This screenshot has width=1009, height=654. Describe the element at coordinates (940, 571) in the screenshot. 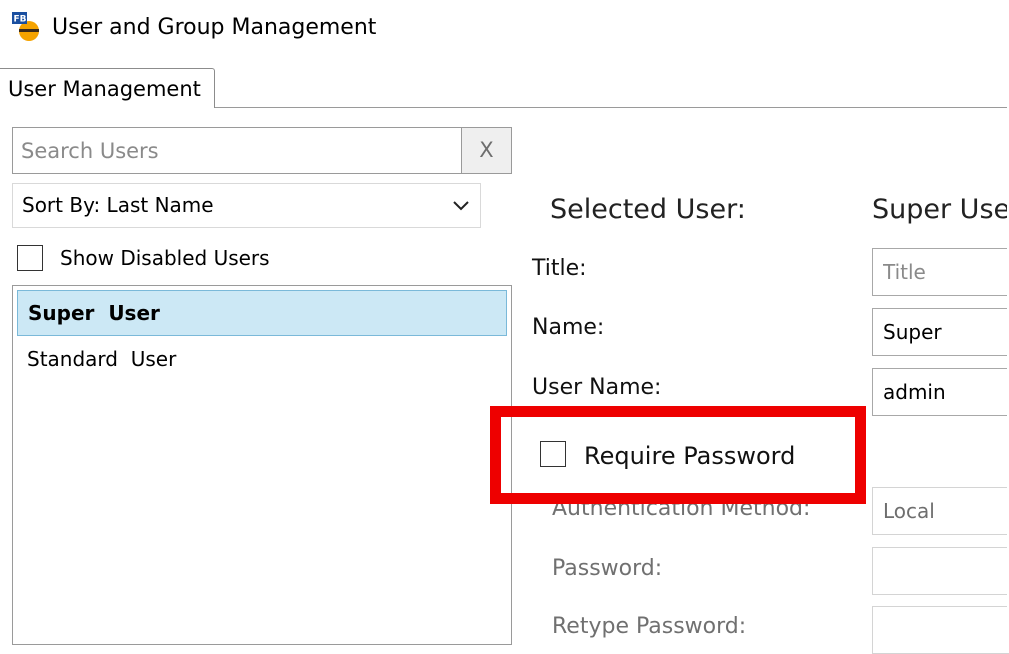

I see `password-field` at that location.